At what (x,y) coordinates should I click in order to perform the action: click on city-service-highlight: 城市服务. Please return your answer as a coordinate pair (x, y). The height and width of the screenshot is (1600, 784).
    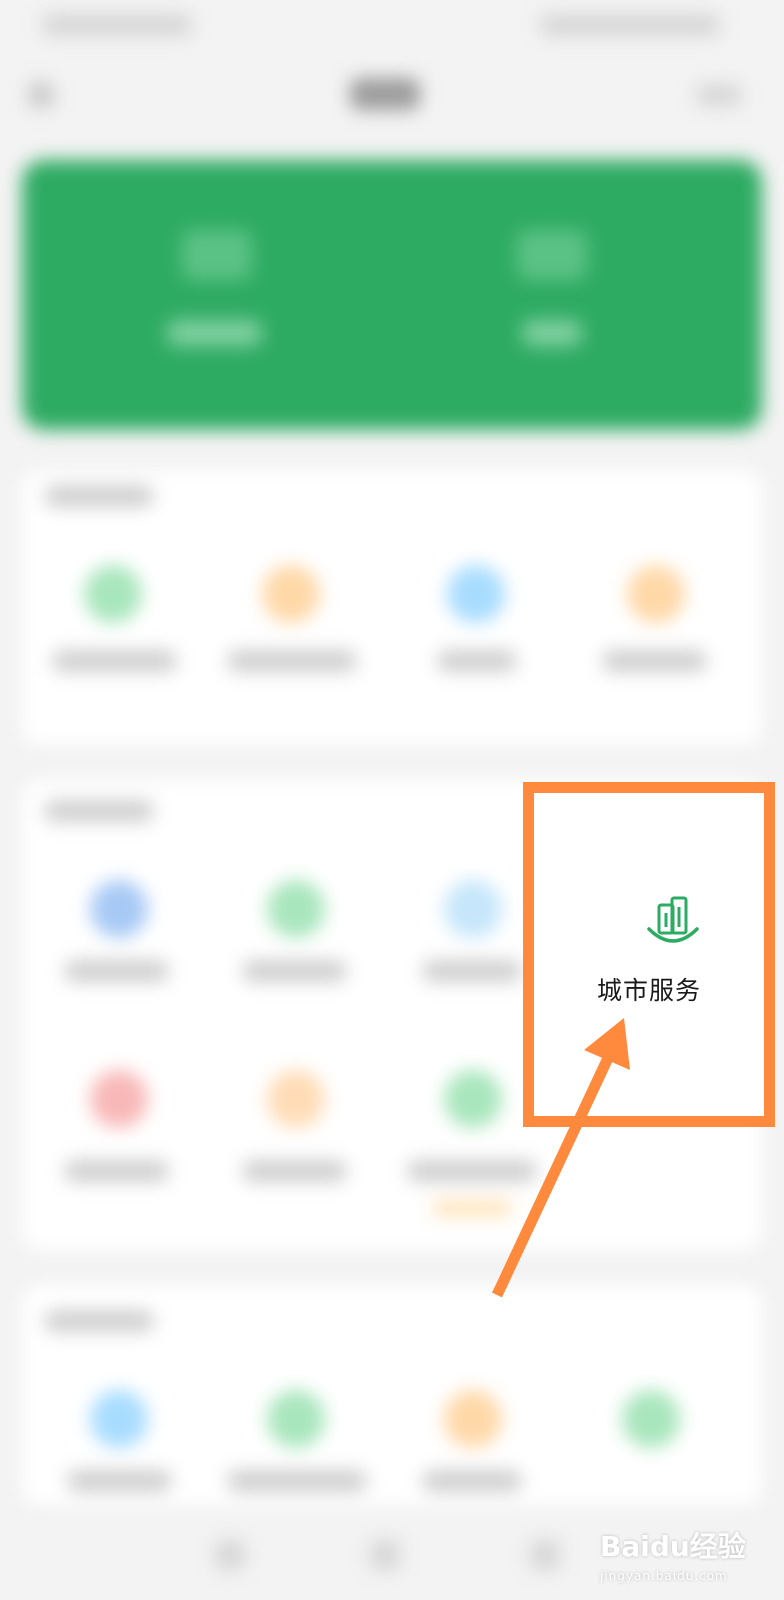
    Looking at the image, I should click on (649, 954).